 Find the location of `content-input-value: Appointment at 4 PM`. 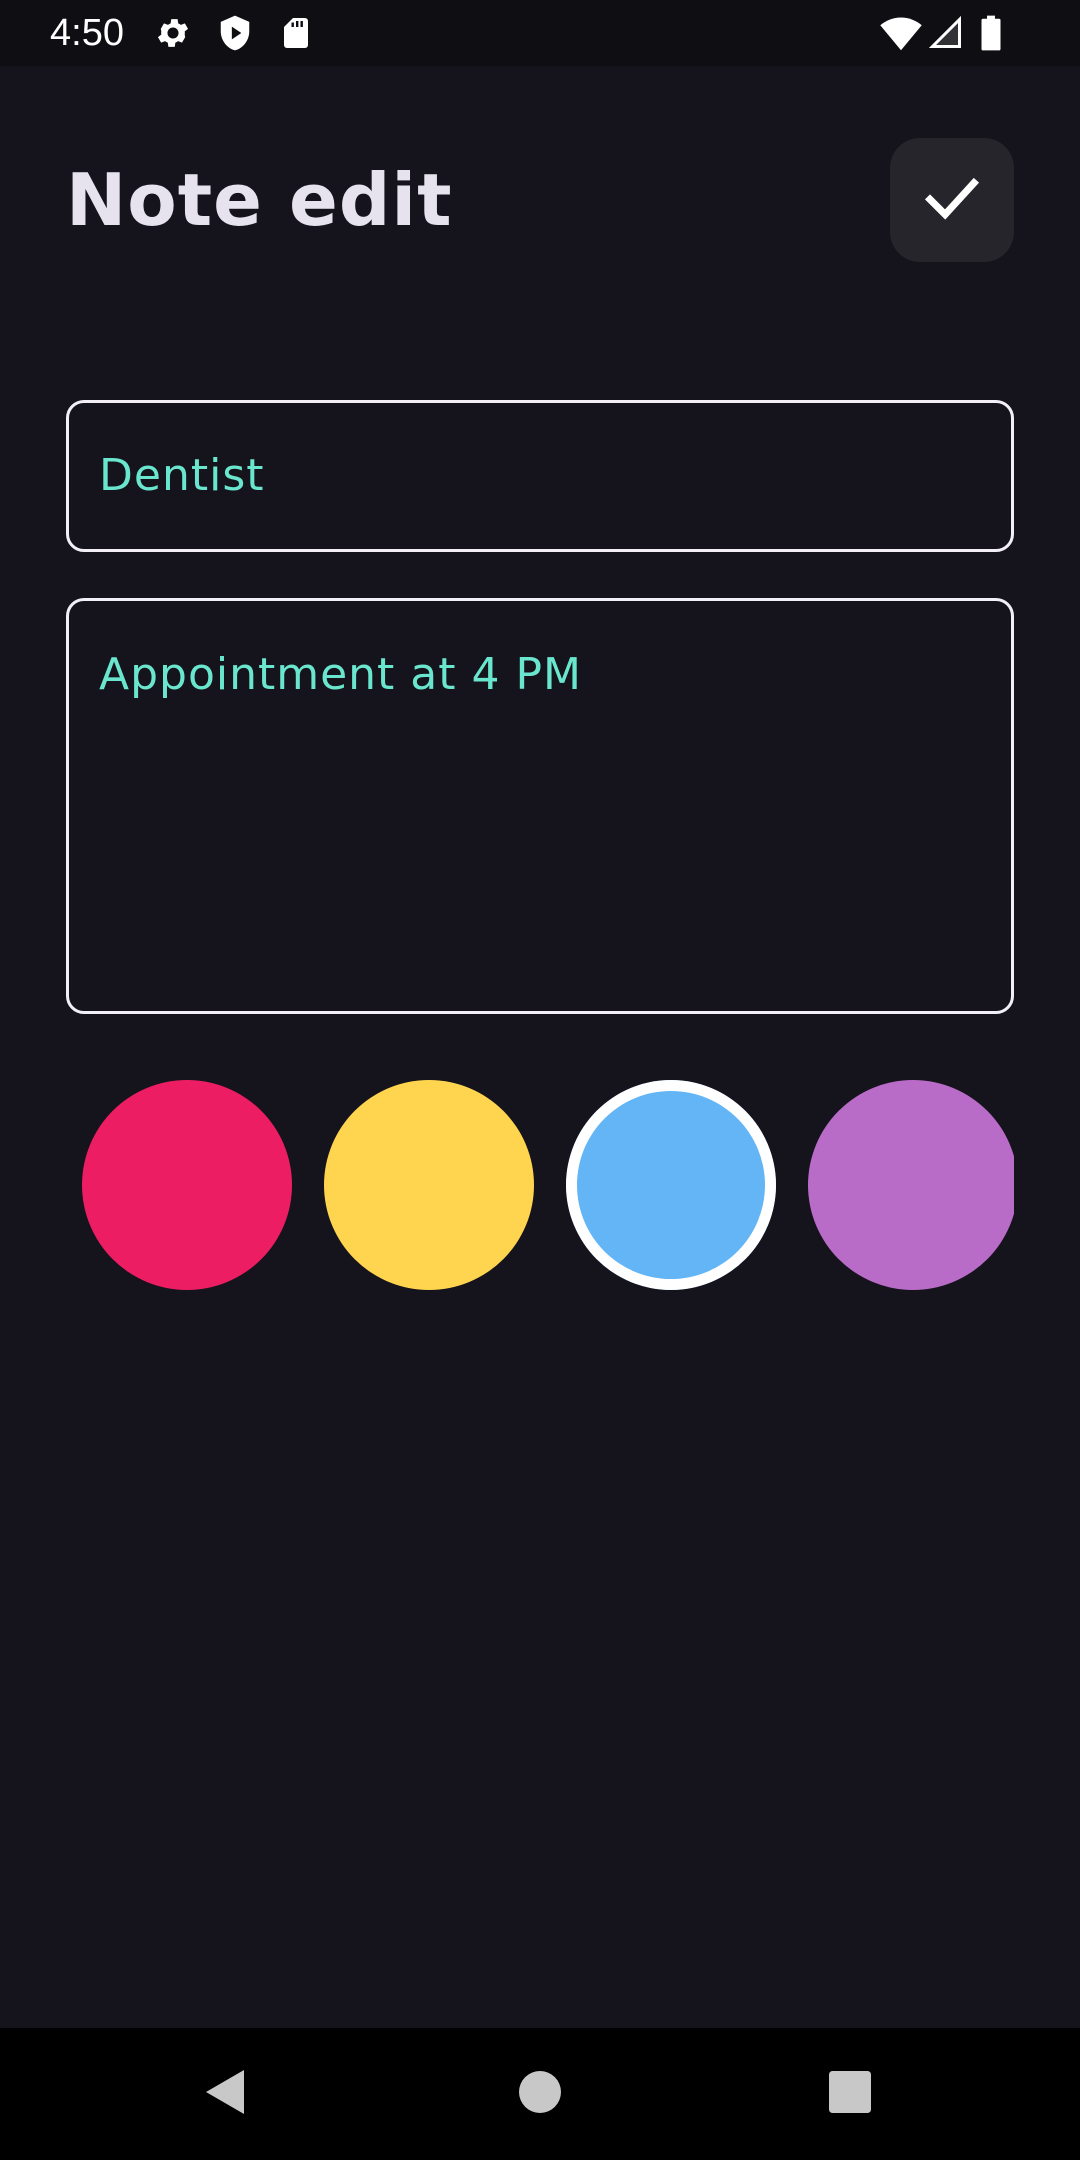

content-input-value: Appointment at 4 PM is located at coordinates (340, 674).